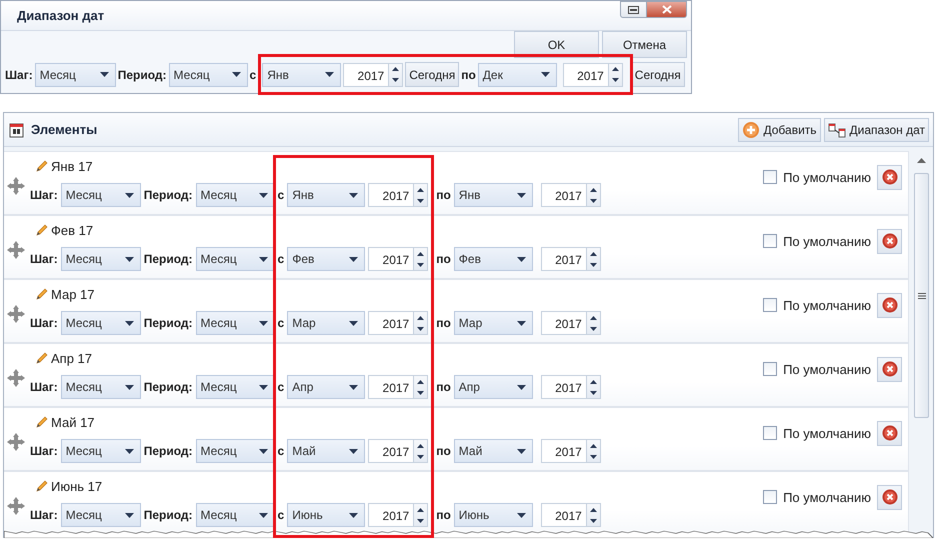 The height and width of the screenshot is (543, 936). I want to click on step-label: Шаг:, so click(19, 75).